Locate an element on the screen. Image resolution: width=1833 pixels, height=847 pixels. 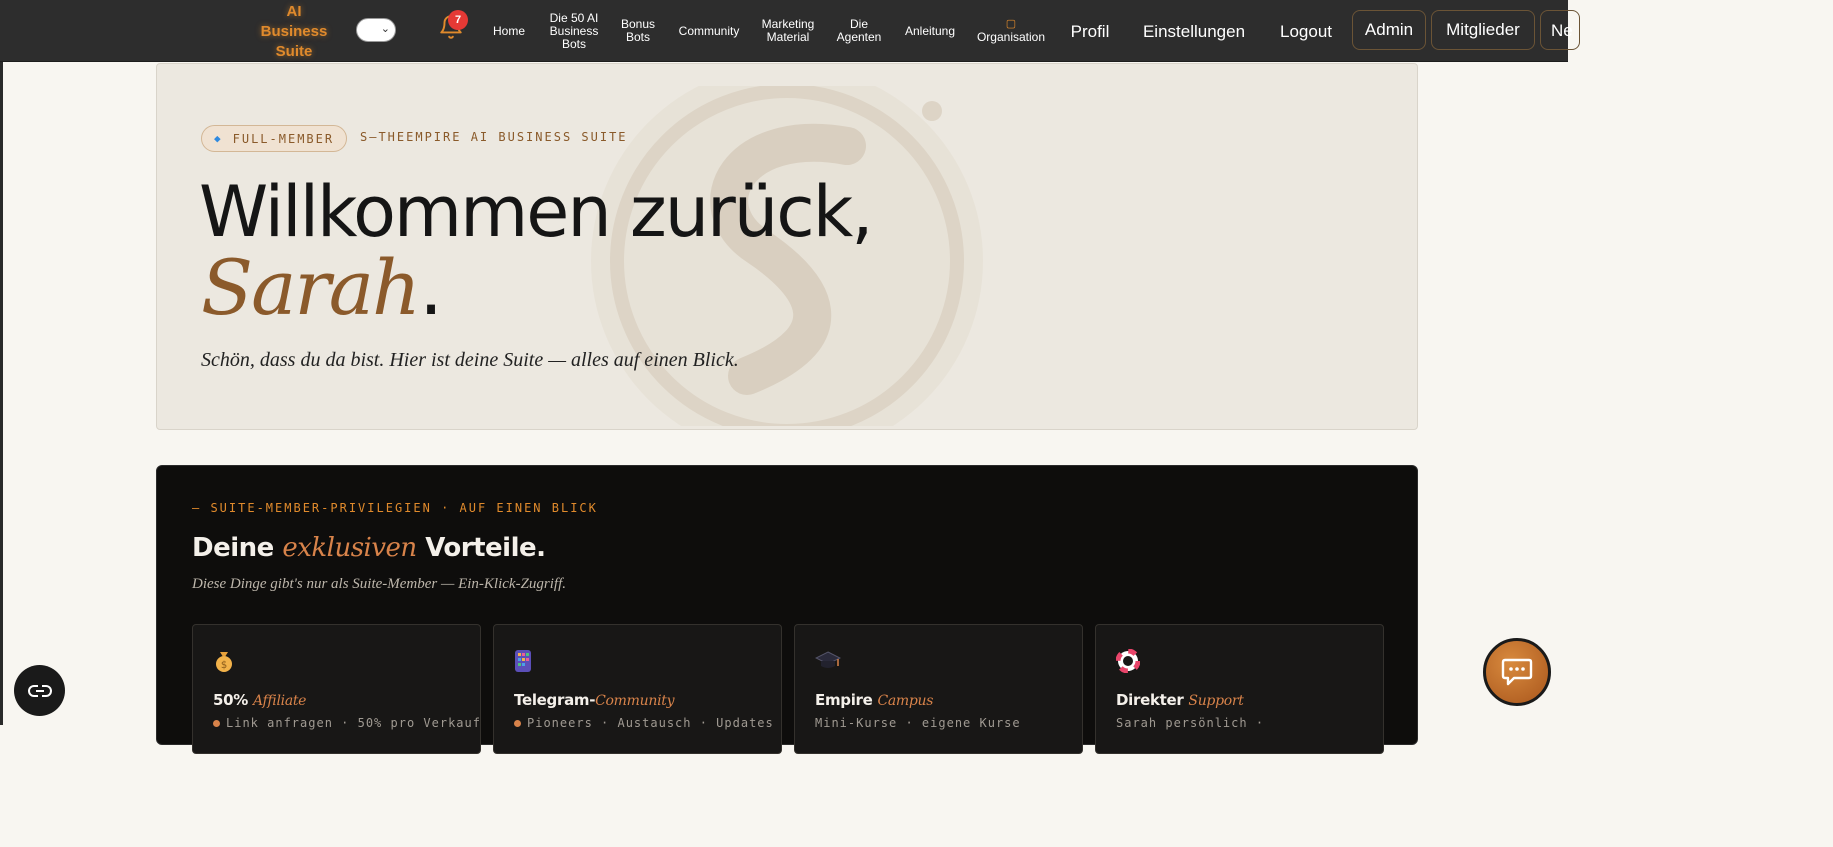
perk-desc-text: Mini-Kurse · eigene Kurse is located at coordinates (918, 723).